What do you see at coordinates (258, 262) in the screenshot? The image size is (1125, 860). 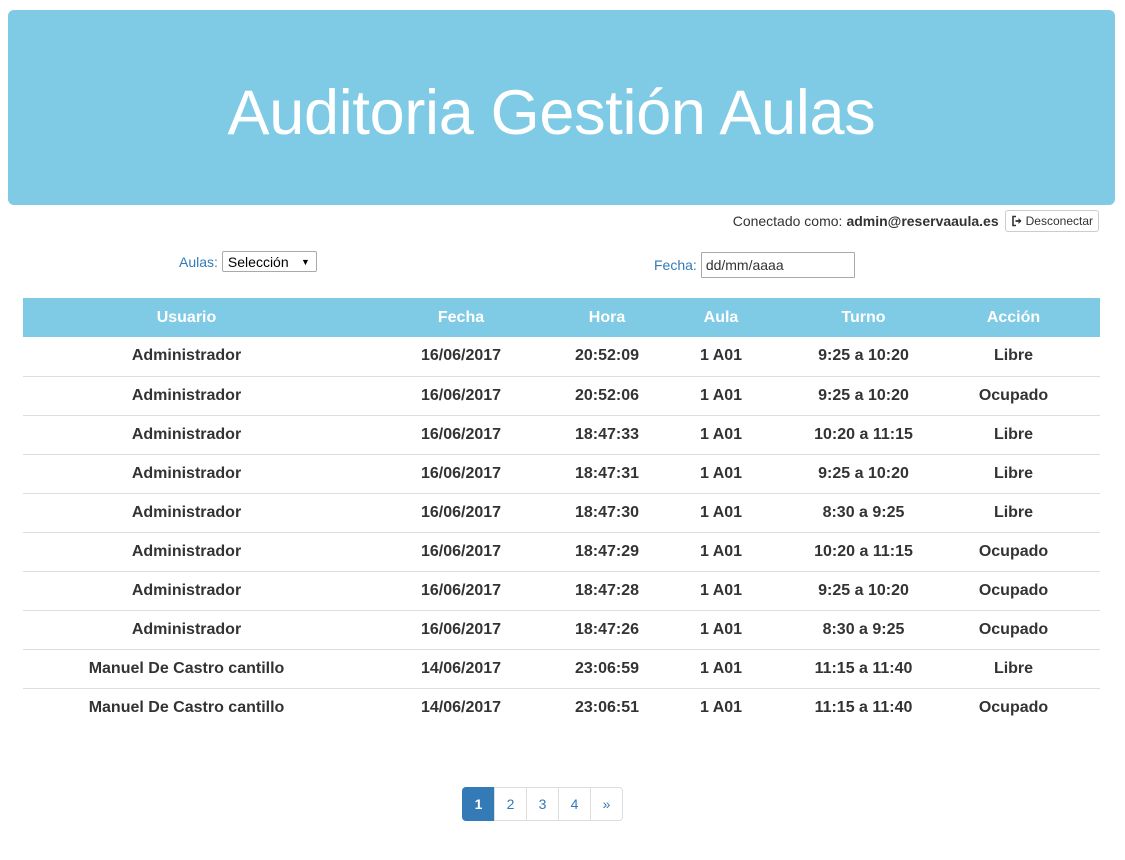 I see `aulas-selected-value: Selección` at bounding box center [258, 262].